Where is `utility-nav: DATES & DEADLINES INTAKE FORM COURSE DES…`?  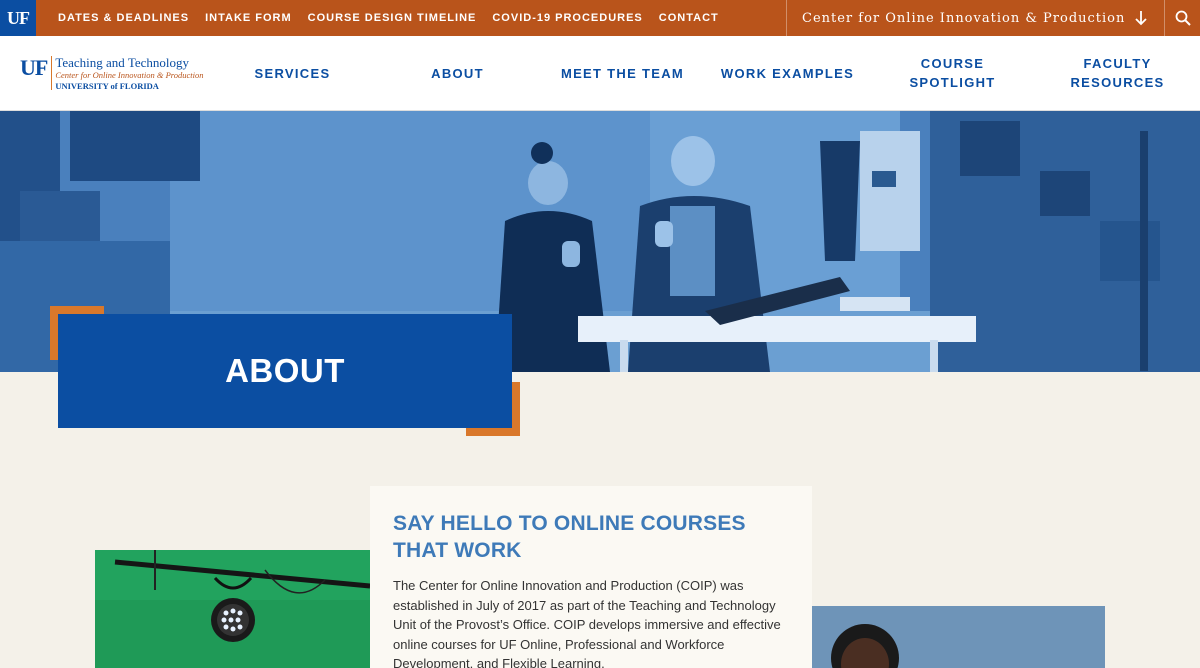 utility-nav: DATES & DEADLINES INTAKE FORM COURSE DES… is located at coordinates (396, 18).